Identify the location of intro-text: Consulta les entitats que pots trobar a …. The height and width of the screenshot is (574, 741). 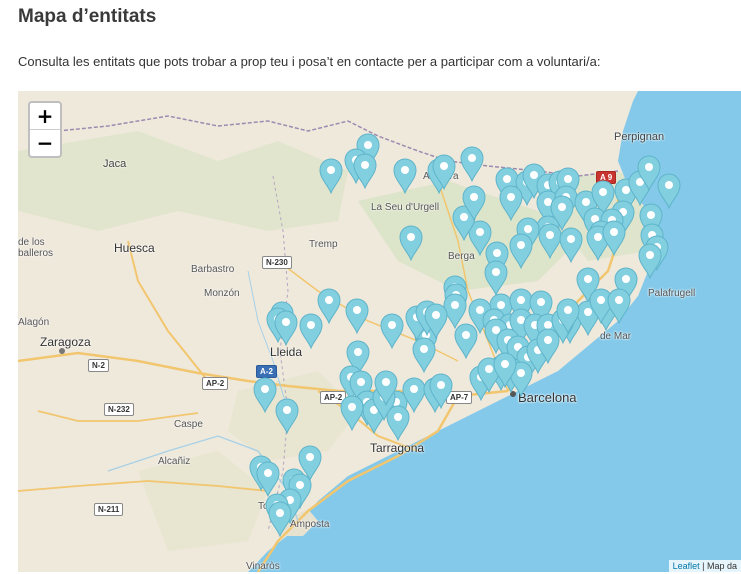
(309, 61).